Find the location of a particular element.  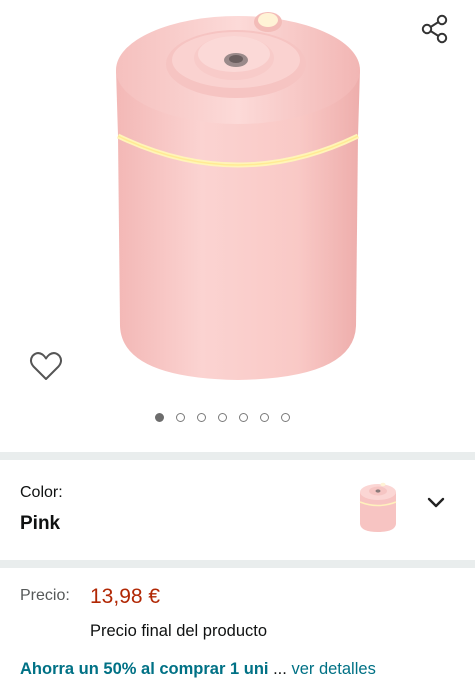

color-variant-selector: Color: Pink is located at coordinates (237, 511).